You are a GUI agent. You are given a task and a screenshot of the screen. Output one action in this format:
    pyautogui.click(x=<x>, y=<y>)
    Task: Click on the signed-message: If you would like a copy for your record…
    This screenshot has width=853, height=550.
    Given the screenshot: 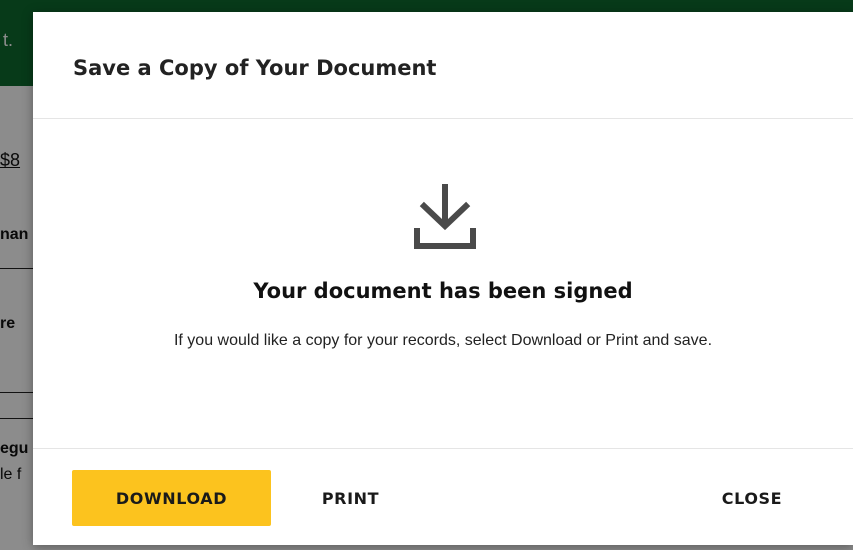 What is the action you would take?
    pyautogui.click(x=443, y=340)
    